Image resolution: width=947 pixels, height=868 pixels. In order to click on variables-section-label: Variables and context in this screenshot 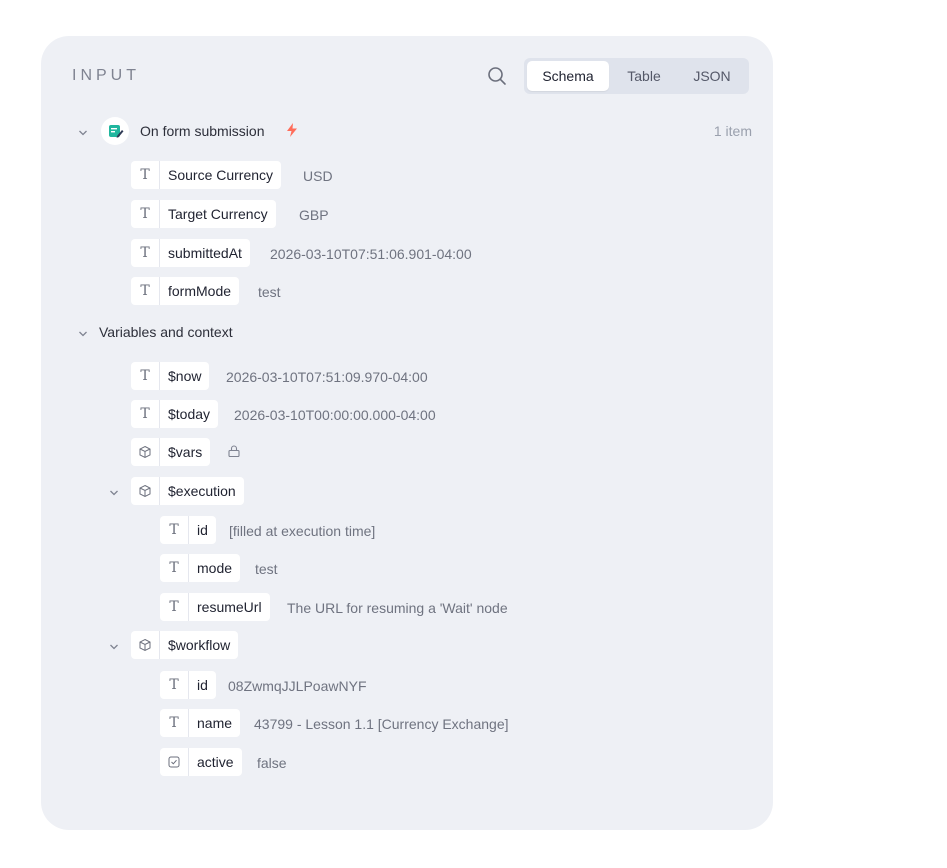, I will do `click(166, 332)`.